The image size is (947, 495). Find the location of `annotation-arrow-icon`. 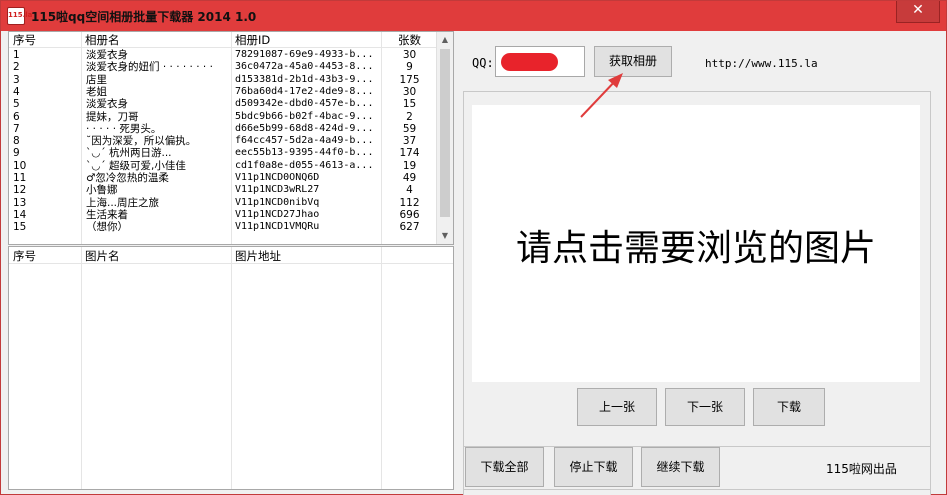

annotation-arrow-icon is located at coordinates (601, 95).